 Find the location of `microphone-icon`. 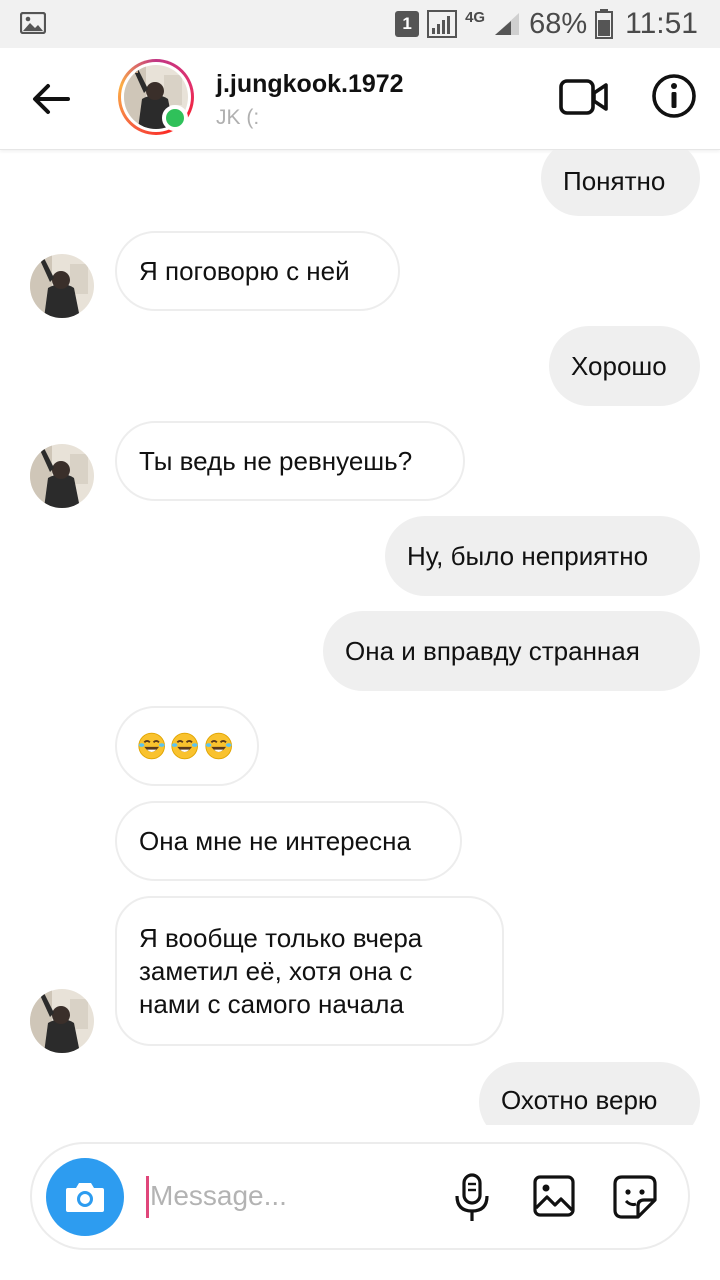

microphone-icon is located at coordinates (472, 1198).